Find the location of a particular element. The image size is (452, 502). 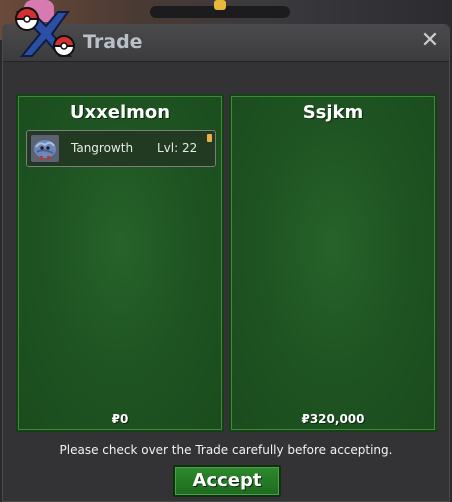

accept-button: Accept is located at coordinates (227, 481).